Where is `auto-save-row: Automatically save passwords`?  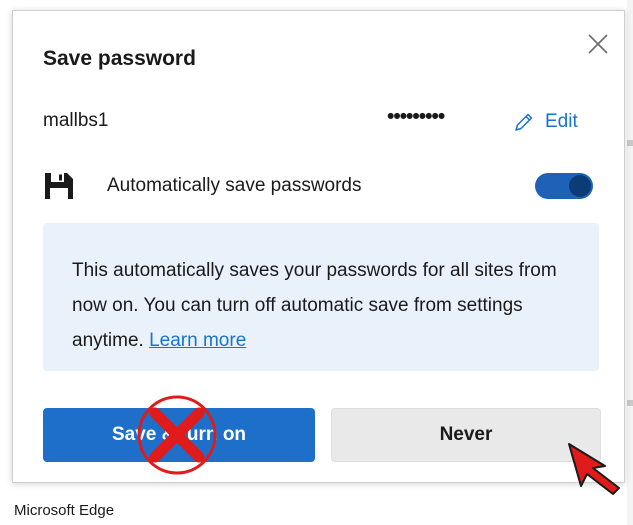
auto-save-row: Automatically save passwords is located at coordinates (323, 186).